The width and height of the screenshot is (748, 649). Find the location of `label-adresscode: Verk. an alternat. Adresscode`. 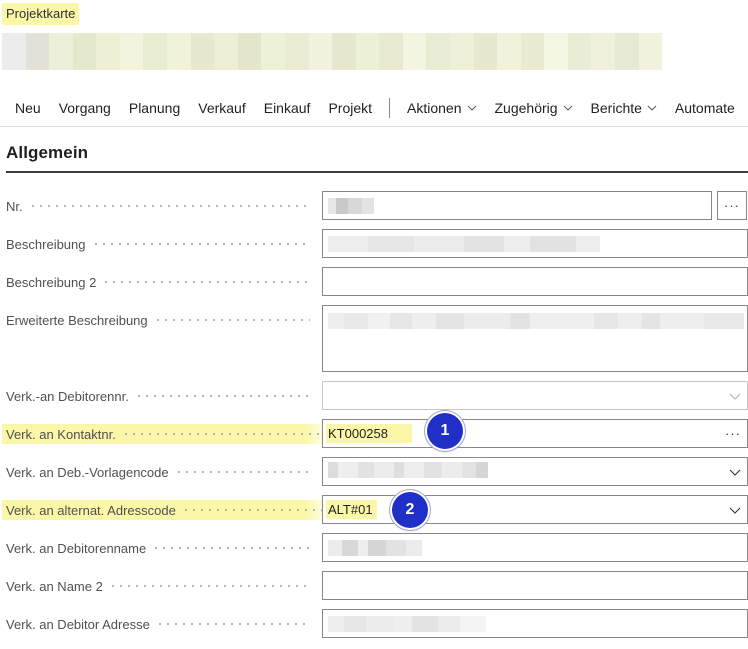

label-adresscode: Verk. an alternat. Adresscode is located at coordinates (167, 510).